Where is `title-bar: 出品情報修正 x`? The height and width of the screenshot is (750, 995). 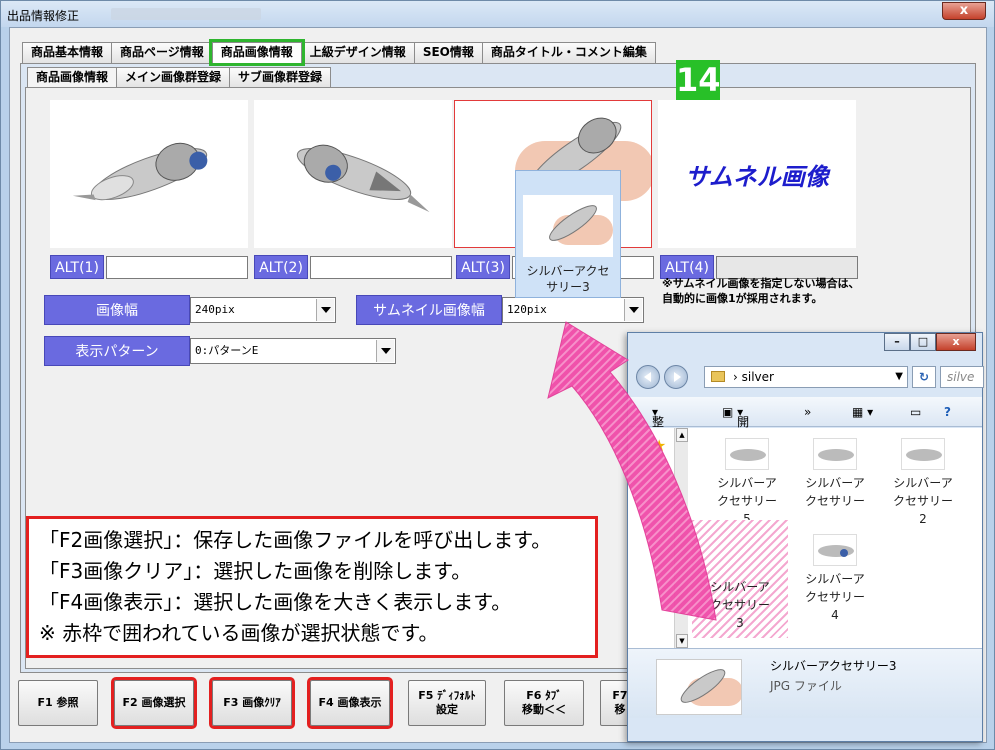 title-bar: 出品情報修正 x is located at coordinates (497, 14).